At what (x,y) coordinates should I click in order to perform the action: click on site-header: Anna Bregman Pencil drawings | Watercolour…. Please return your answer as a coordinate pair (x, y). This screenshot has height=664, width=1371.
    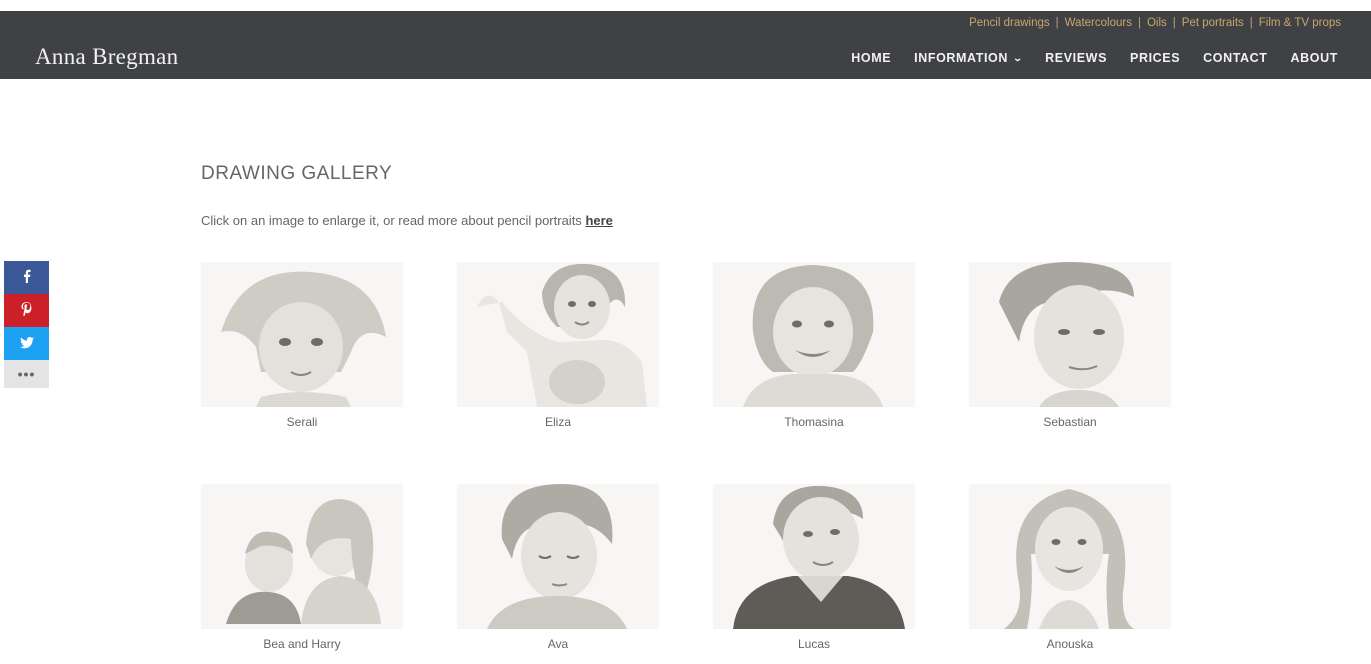
    Looking at the image, I should click on (685, 45).